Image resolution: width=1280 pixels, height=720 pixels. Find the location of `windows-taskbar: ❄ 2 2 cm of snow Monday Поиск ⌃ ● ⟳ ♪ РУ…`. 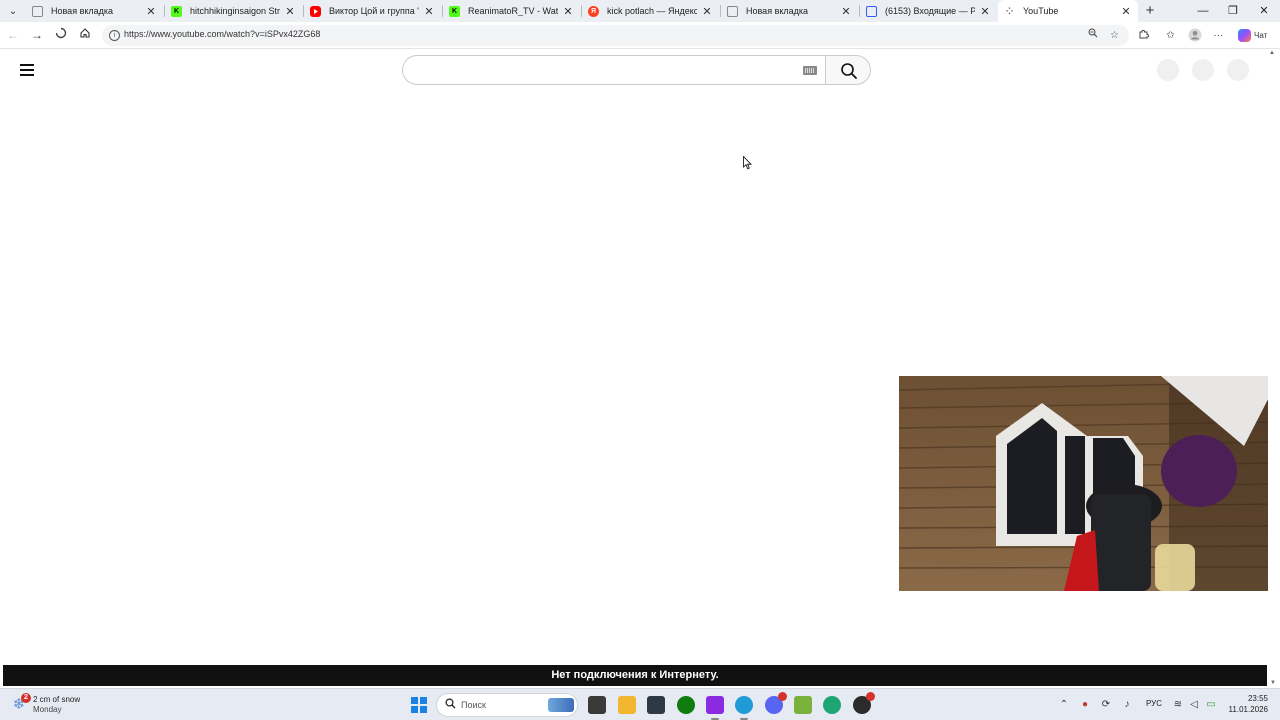

windows-taskbar: ❄ 2 2 cm of snow Monday Поиск ⌃ ● ⟳ ♪ РУ… is located at coordinates (640, 704).